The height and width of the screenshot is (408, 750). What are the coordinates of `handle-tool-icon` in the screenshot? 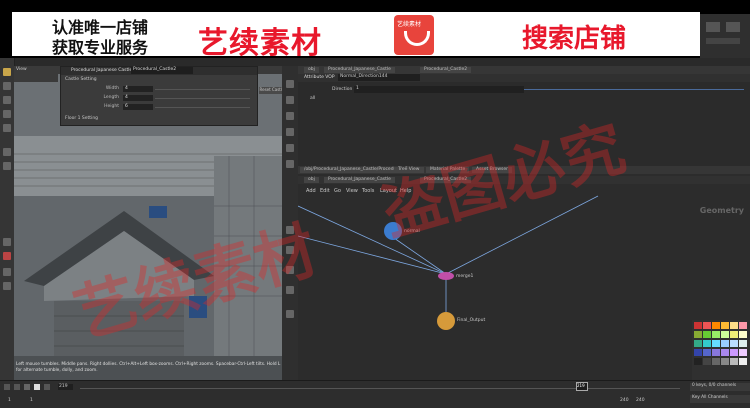 It's located at (7, 128).